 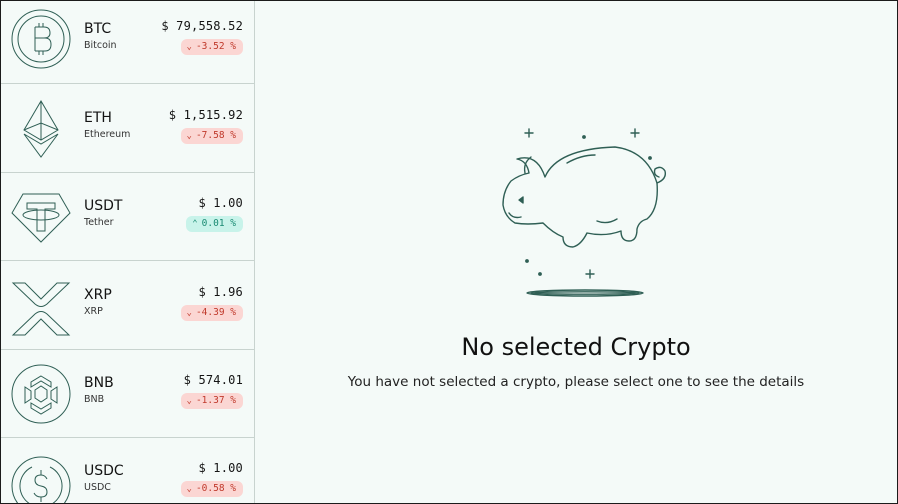 What do you see at coordinates (211, 401) in the screenshot?
I see `change-badge: ⌄ -1.37 %` at bounding box center [211, 401].